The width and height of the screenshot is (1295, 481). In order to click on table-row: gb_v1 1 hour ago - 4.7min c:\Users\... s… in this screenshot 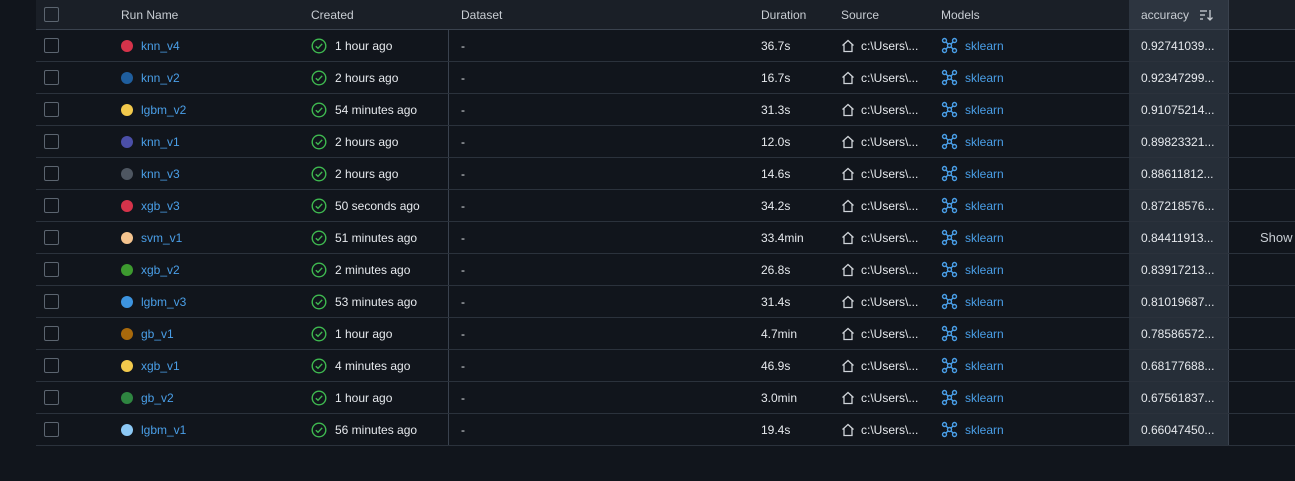, I will do `click(665, 334)`.